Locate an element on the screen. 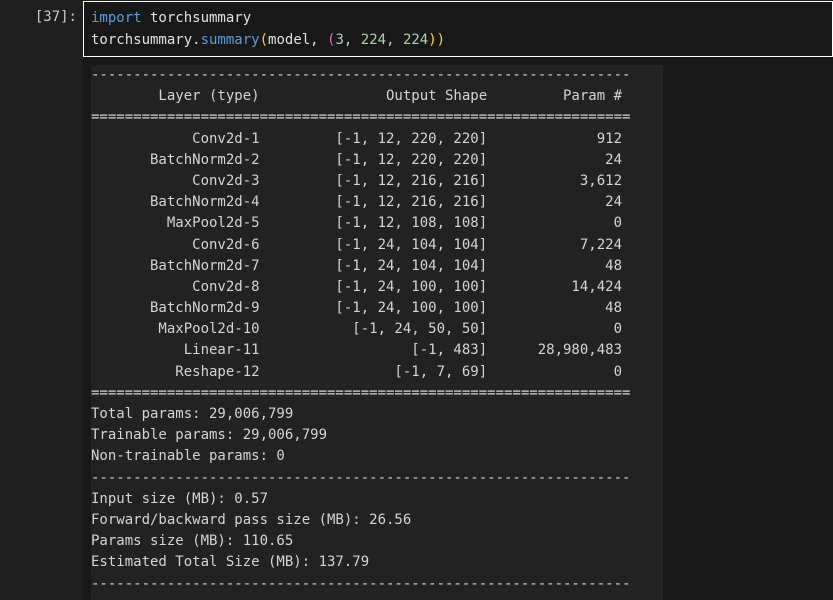 The height and width of the screenshot is (600, 833). open-paren: ( is located at coordinates (264, 40).